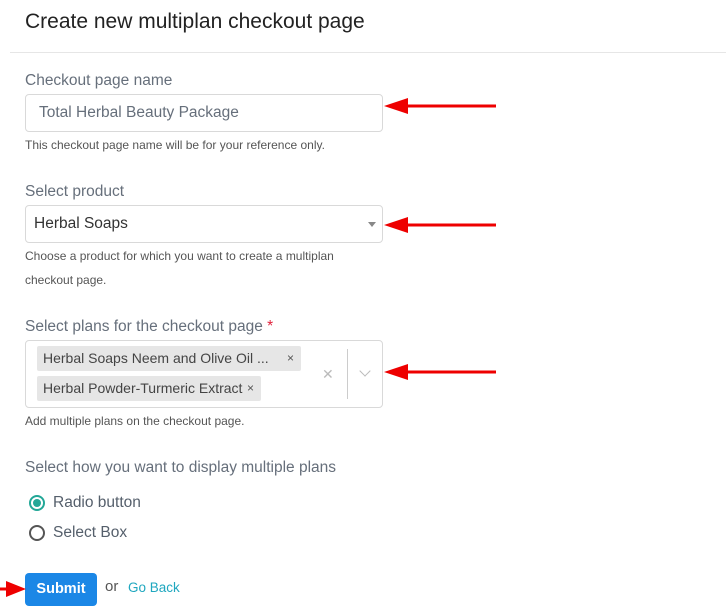  I want to click on page-title: Create new multiplan checkout page, so click(195, 21).